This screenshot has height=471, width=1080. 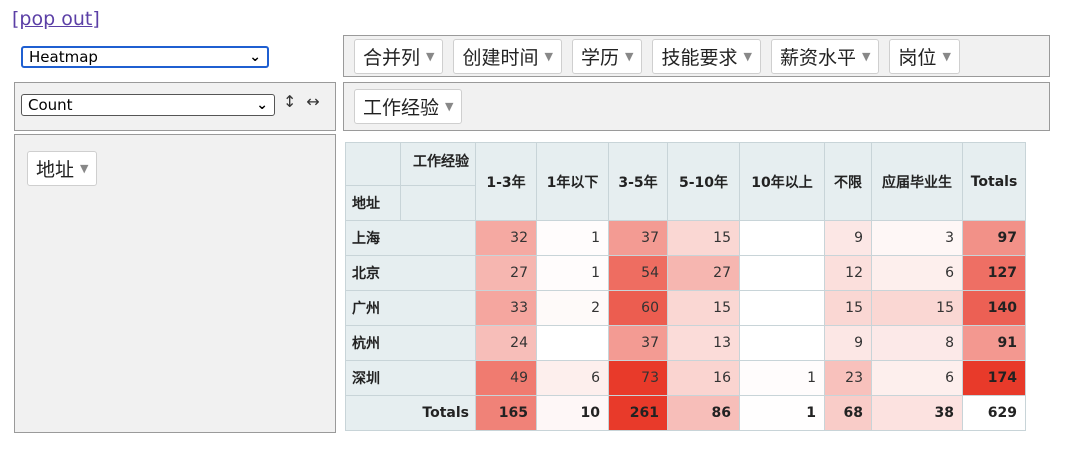 What do you see at coordinates (994, 413) in the screenshot?
I see `grand-total-cell: 629` at bounding box center [994, 413].